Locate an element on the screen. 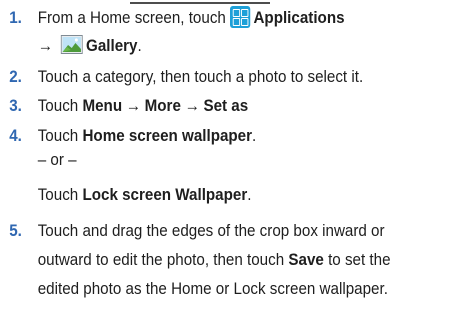 The width and height of the screenshot is (456, 314). step-number: 1. is located at coordinates (15, 18).